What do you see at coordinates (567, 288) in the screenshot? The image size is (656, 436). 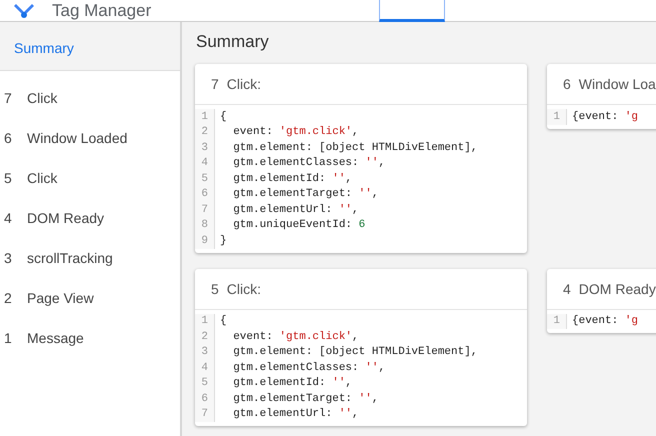 I see `event-number: 4` at bounding box center [567, 288].